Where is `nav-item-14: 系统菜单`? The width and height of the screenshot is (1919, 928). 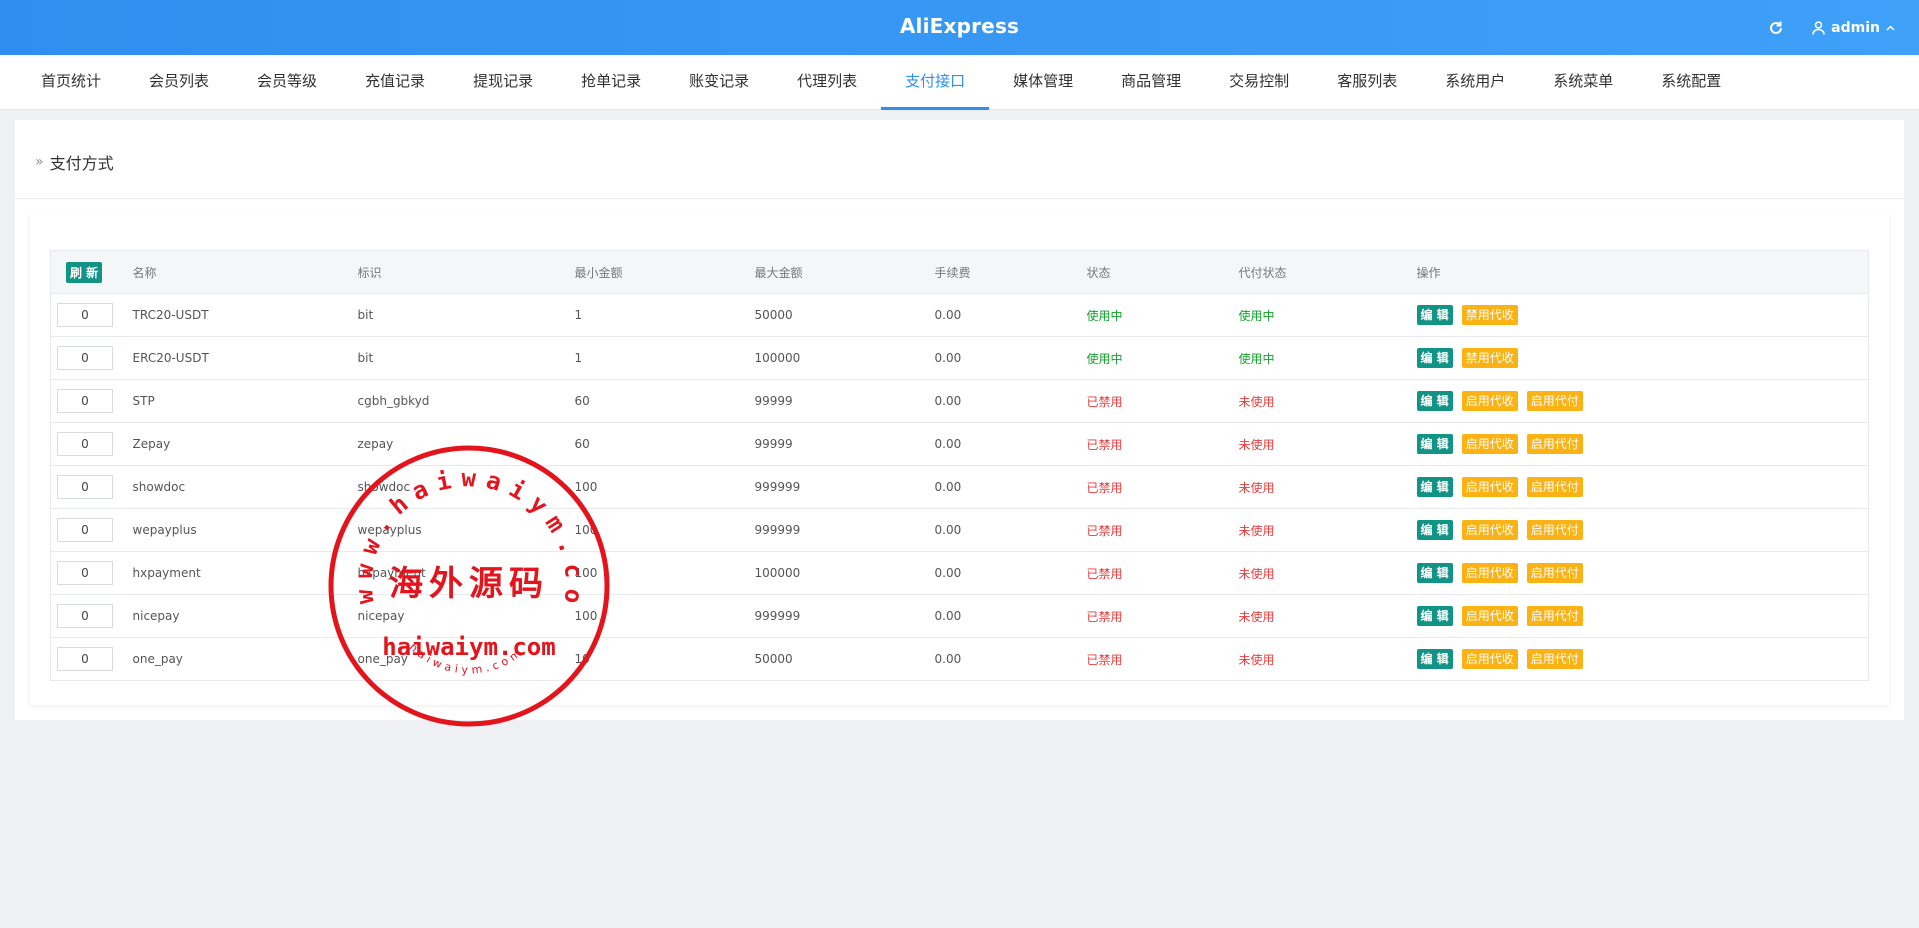 nav-item-14: 系统菜单 is located at coordinates (1583, 82).